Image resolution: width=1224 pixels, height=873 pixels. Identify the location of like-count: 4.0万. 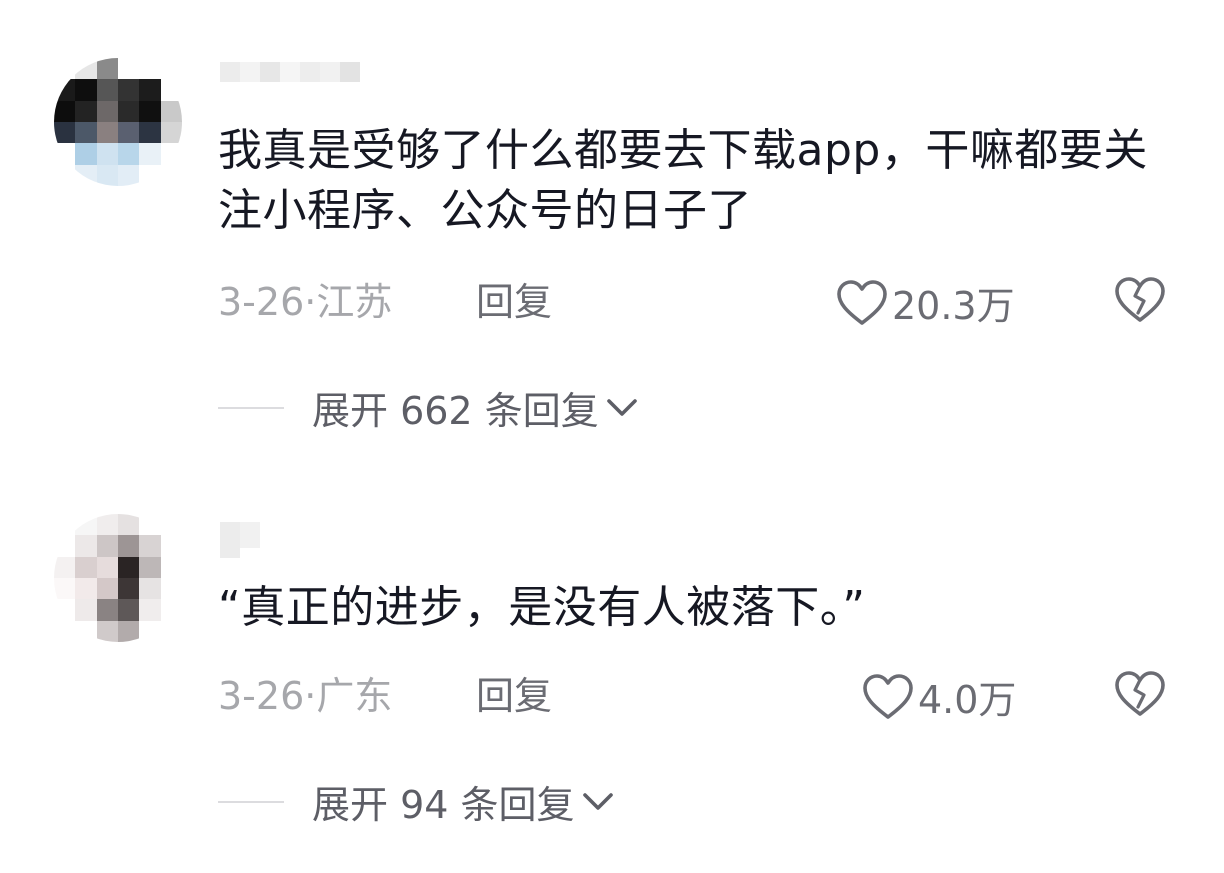
(967, 700).